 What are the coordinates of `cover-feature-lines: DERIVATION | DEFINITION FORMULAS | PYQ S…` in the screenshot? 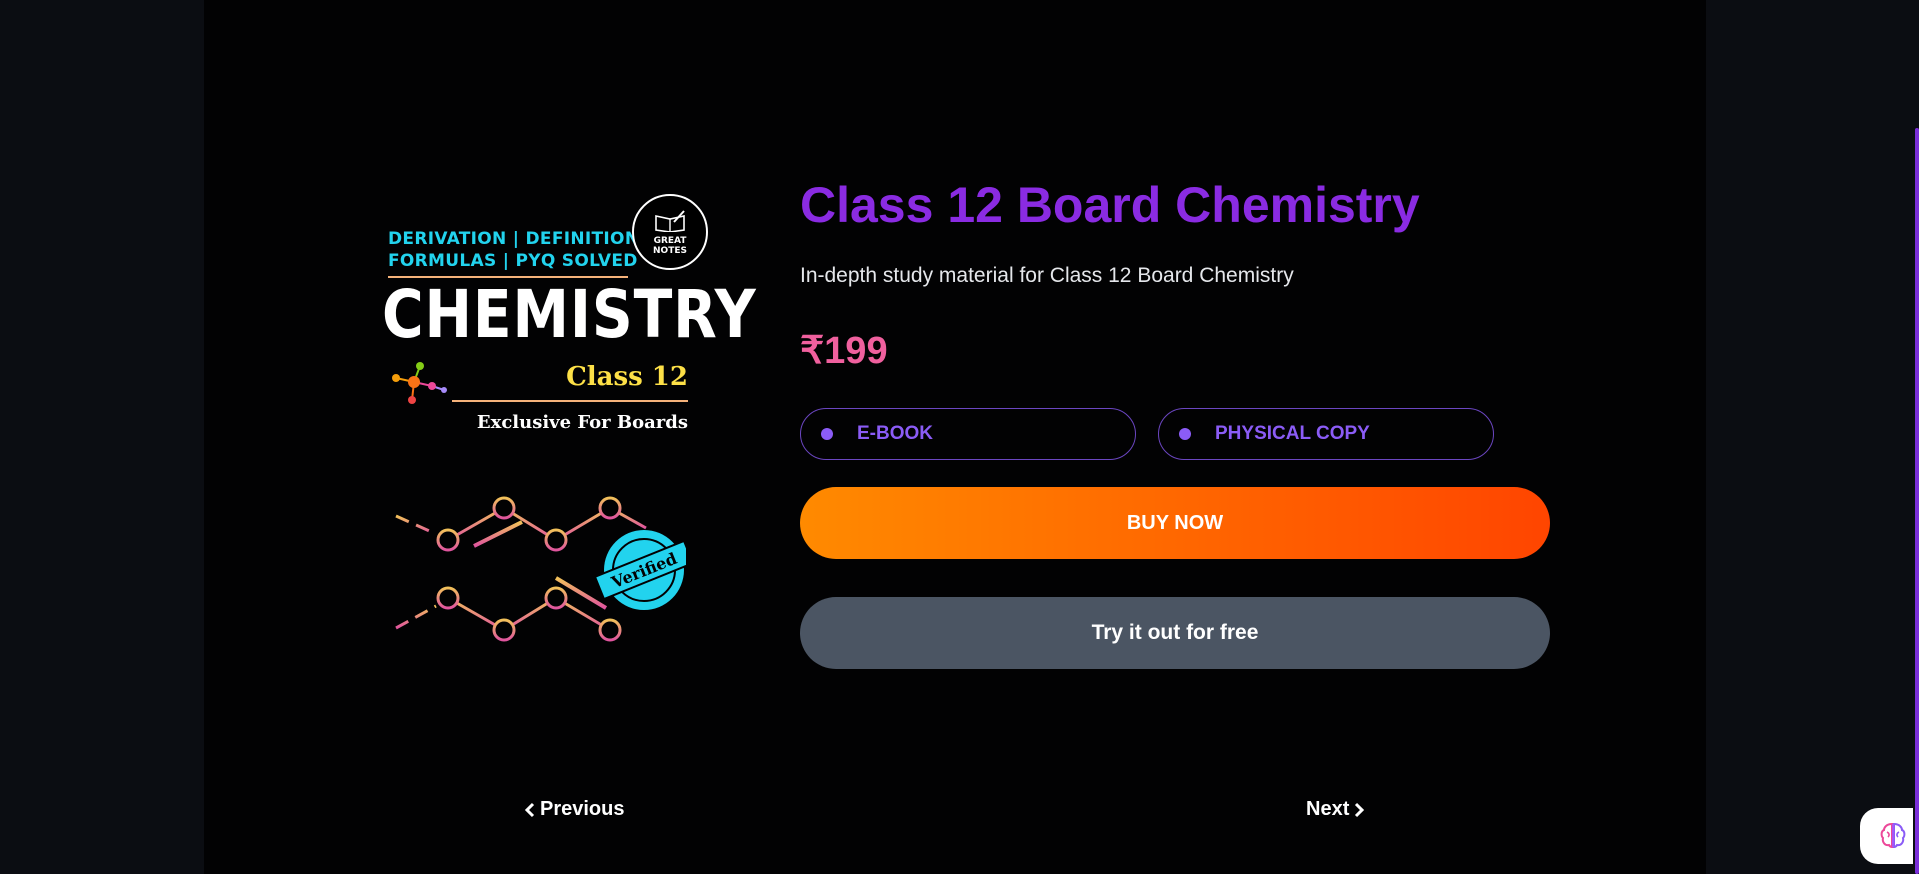 It's located at (513, 250).